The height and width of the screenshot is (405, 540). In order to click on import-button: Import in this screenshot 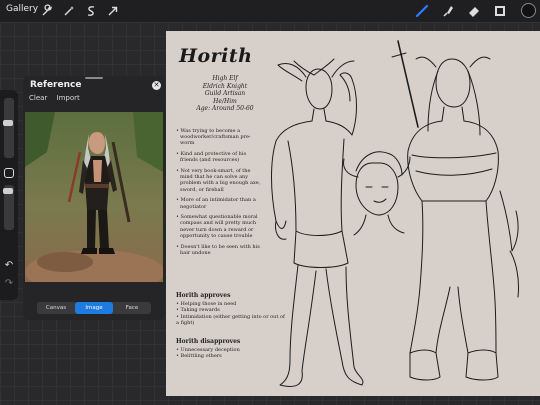, I will do `click(68, 98)`.